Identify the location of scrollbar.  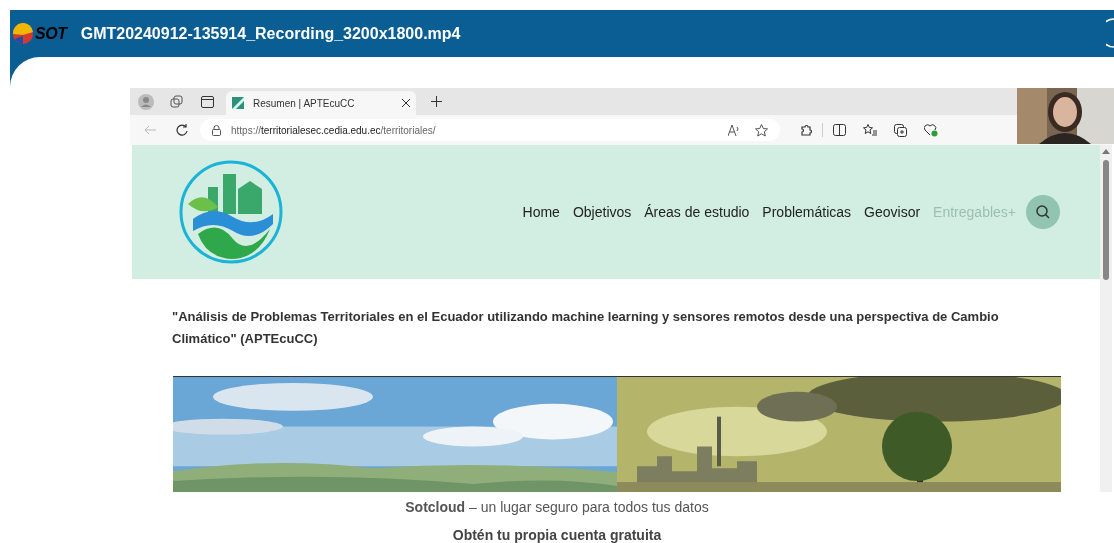
(1106, 318).